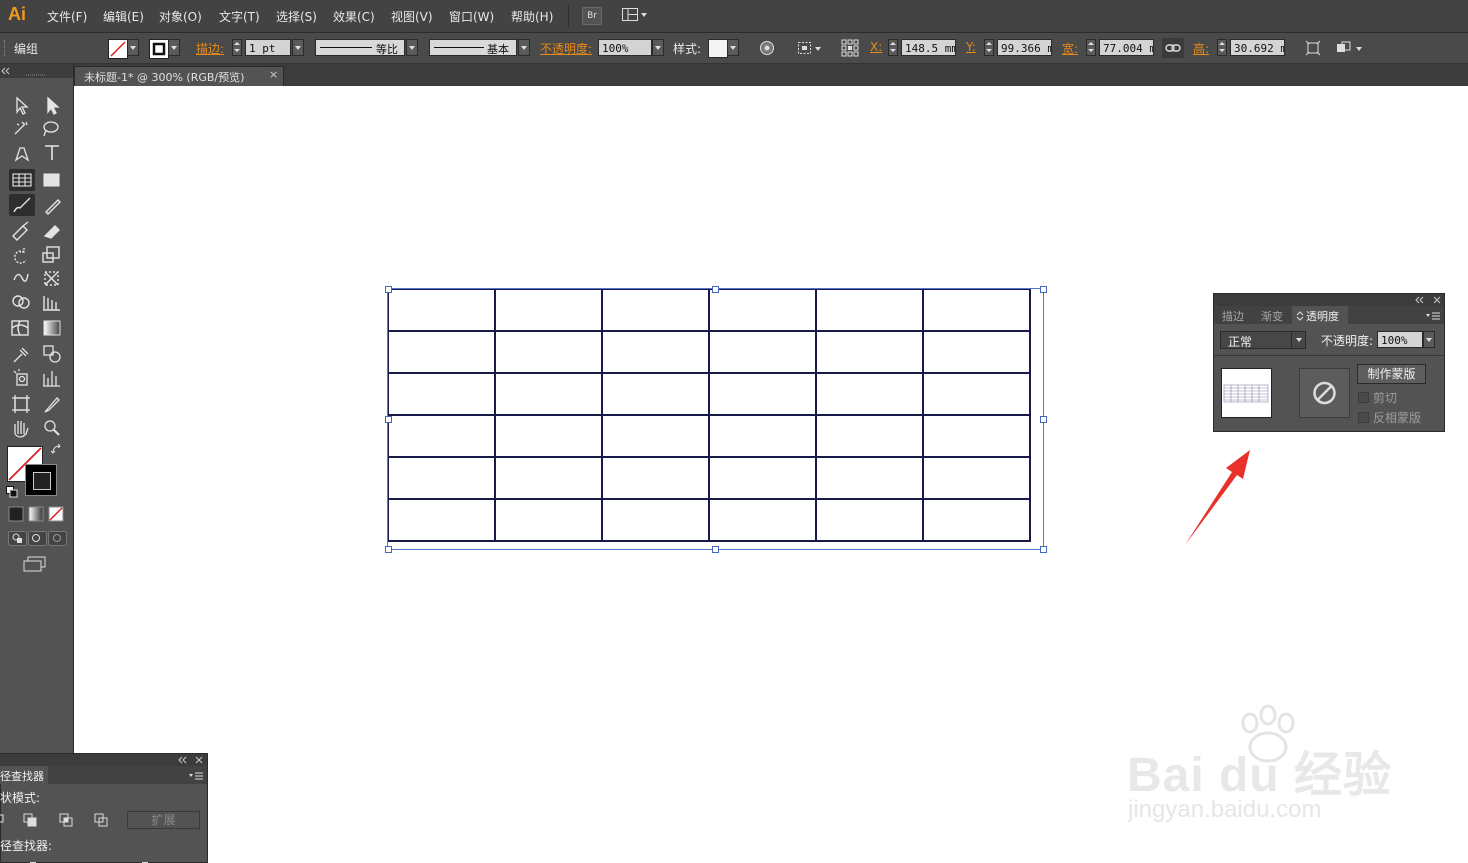 This screenshot has height=863, width=1468. Describe the element at coordinates (412, 47) in the screenshot. I see `profile-dropdown` at that location.